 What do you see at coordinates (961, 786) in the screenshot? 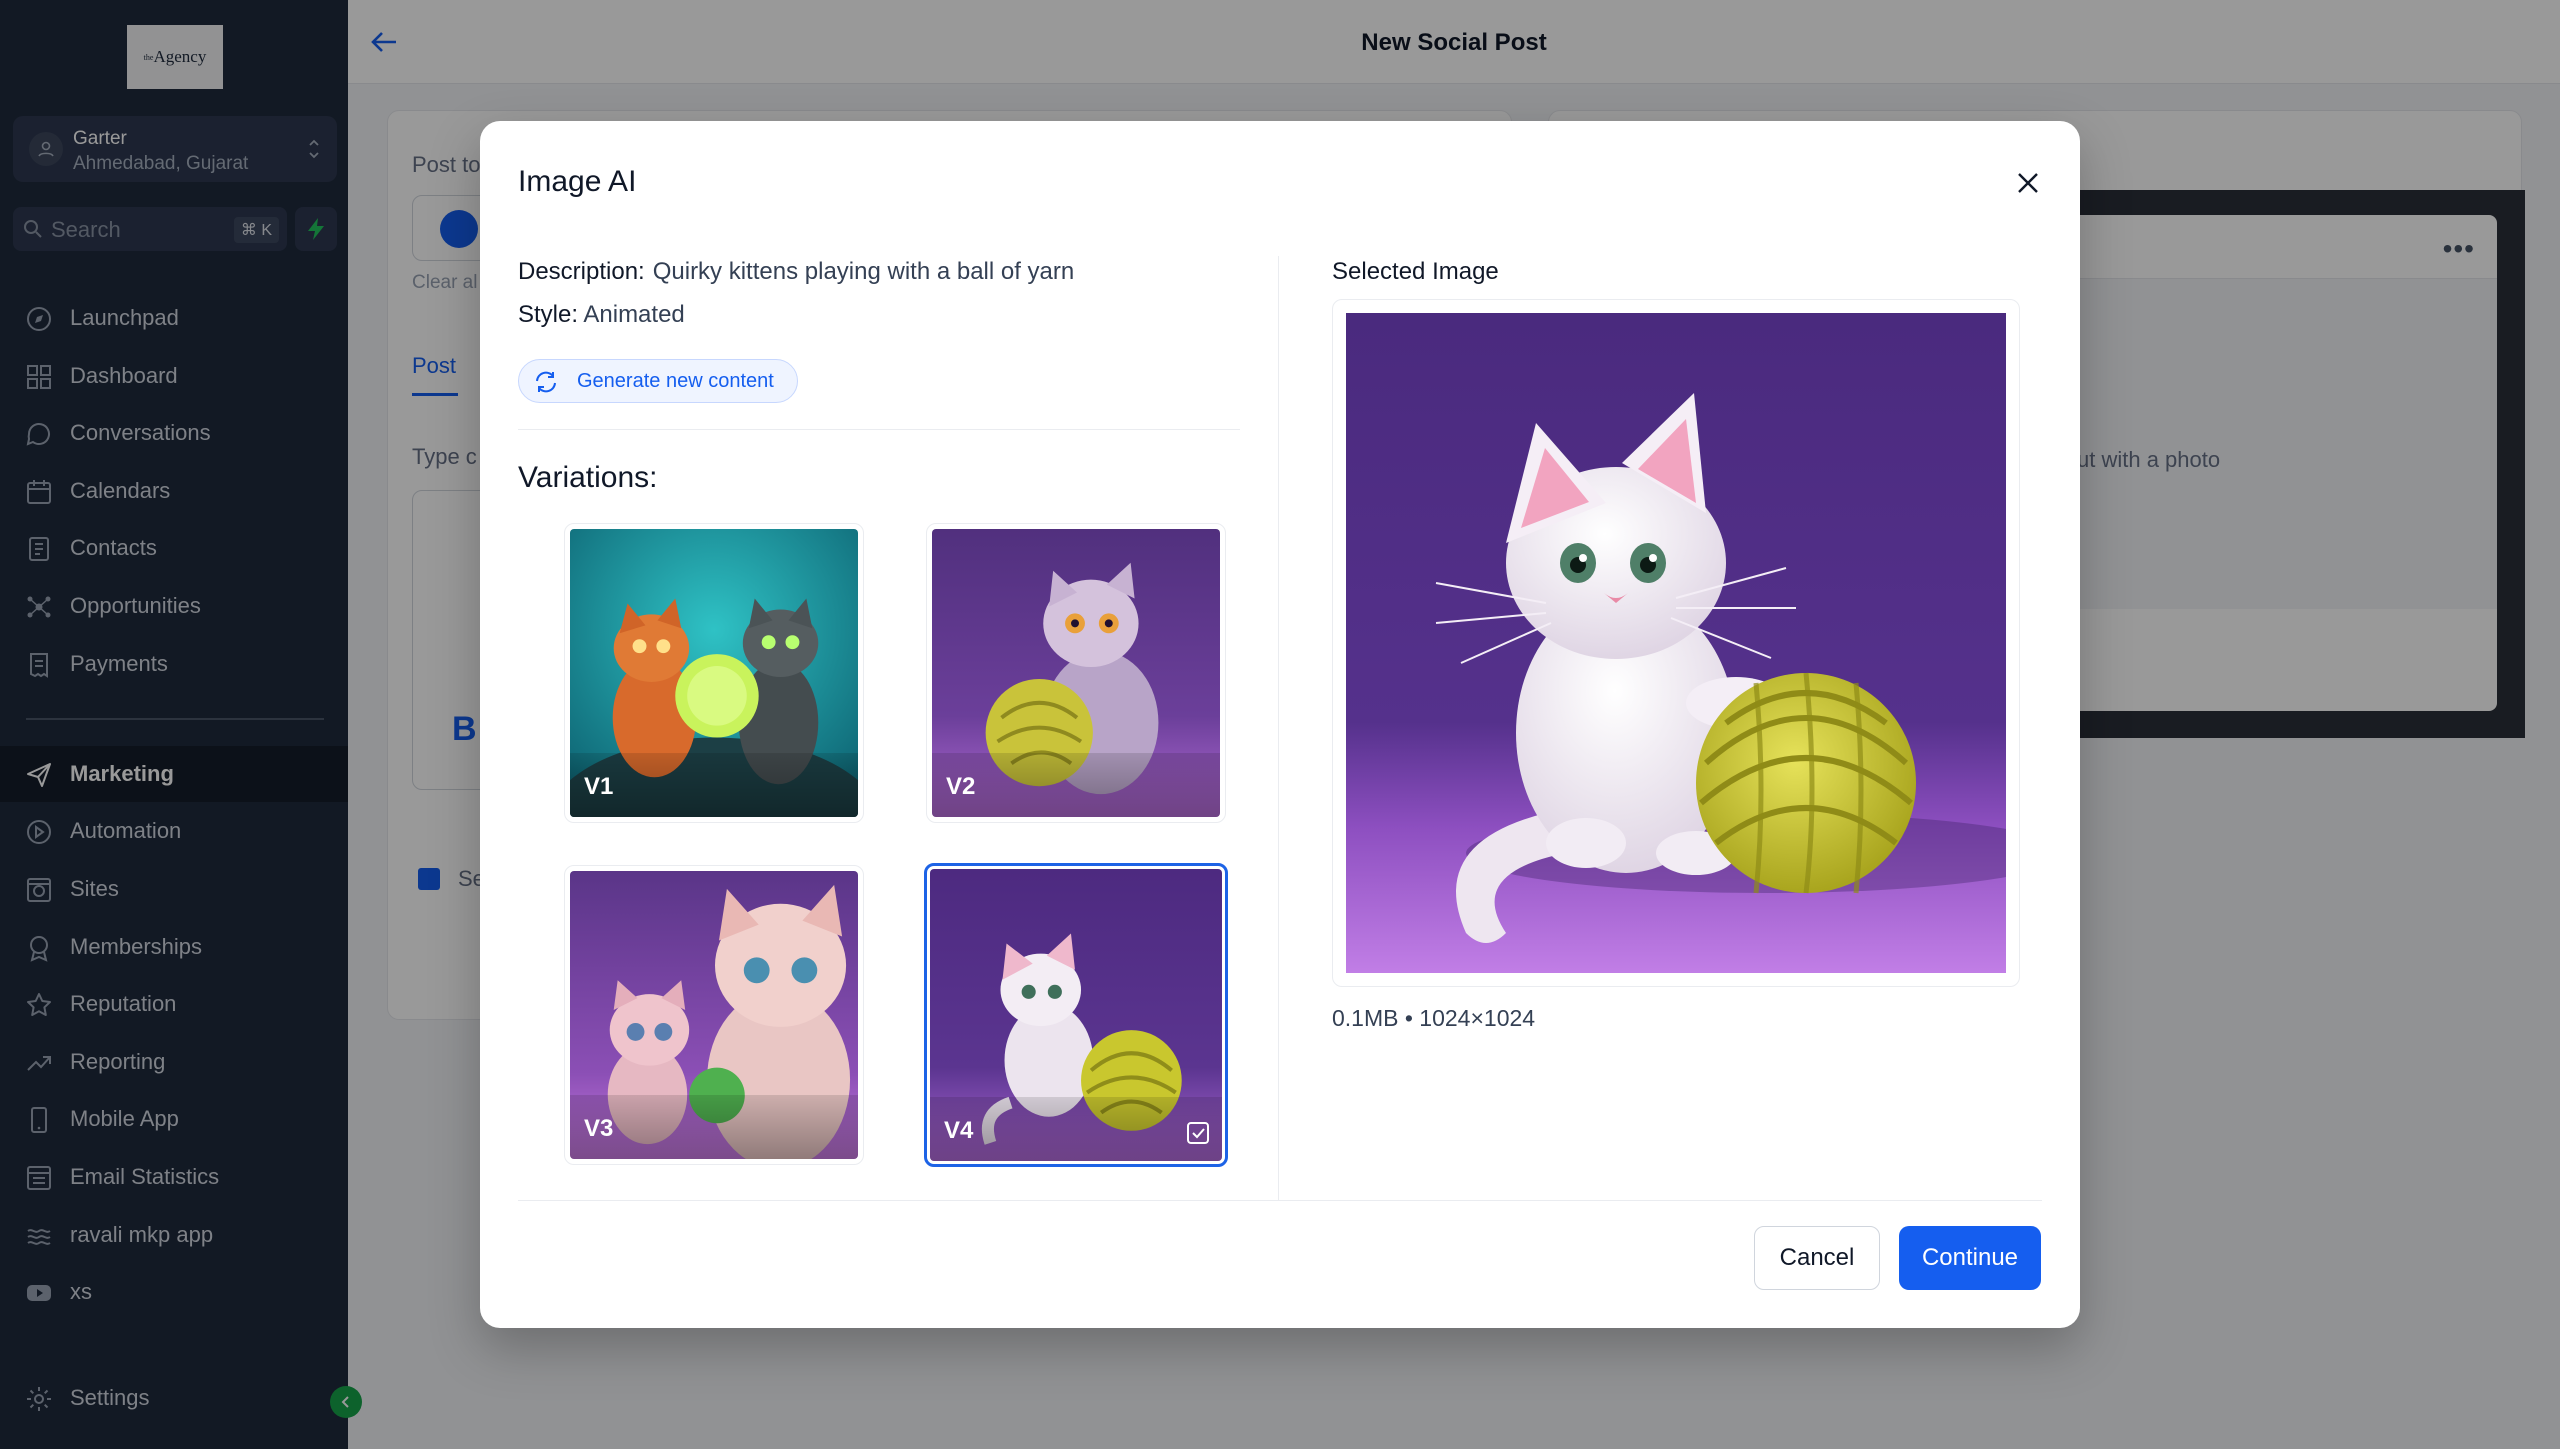
I see `variation-label: V2` at bounding box center [961, 786].